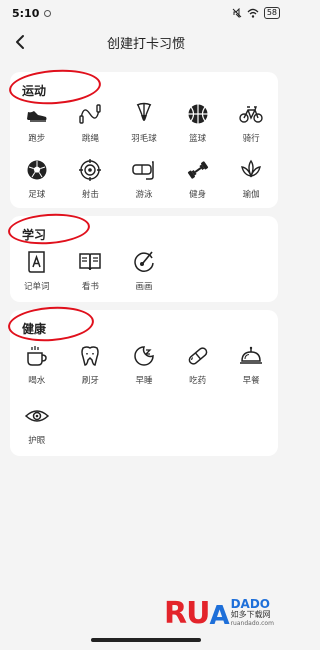 Image resolution: width=320 pixels, height=650 pixels. Describe the element at coordinates (37, 427) in the screenshot. I see `habit-eye-care: 护眼` at that location.